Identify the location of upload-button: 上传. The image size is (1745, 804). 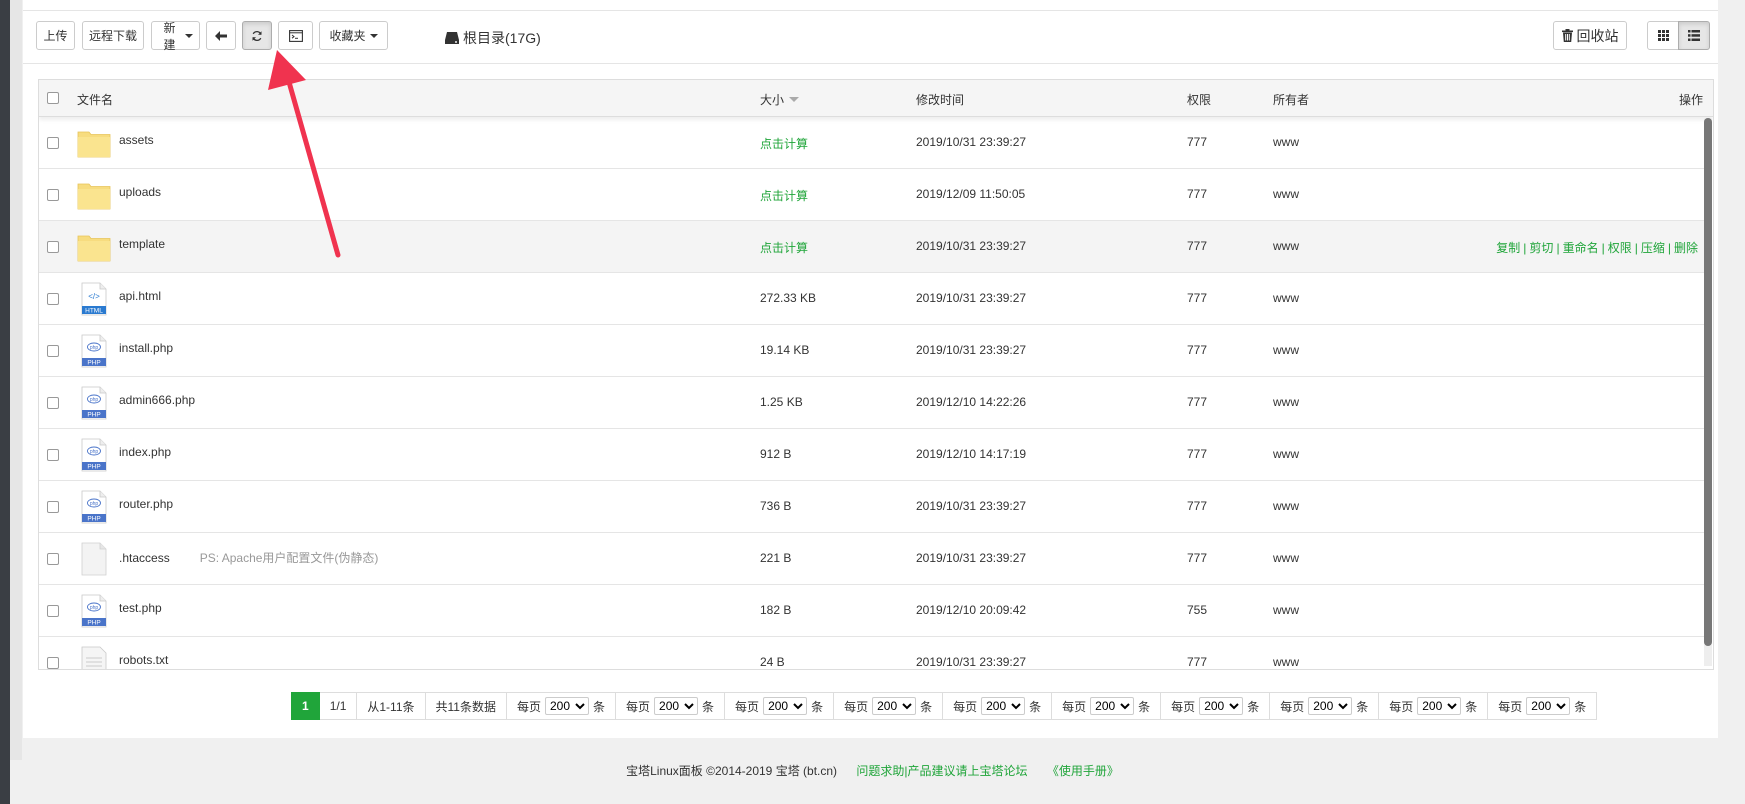
(55, 35).